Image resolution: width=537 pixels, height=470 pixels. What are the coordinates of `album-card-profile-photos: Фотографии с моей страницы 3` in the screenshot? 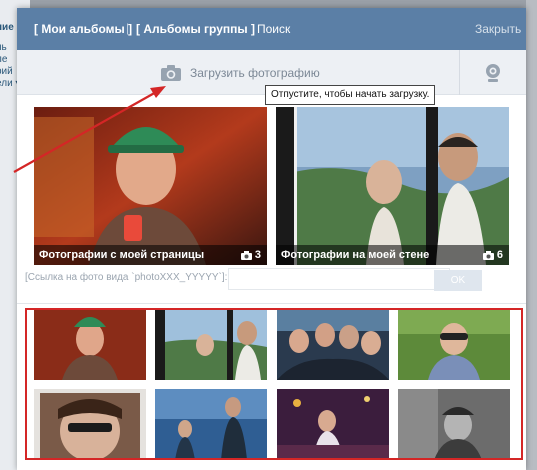 It's located at (150, 186).